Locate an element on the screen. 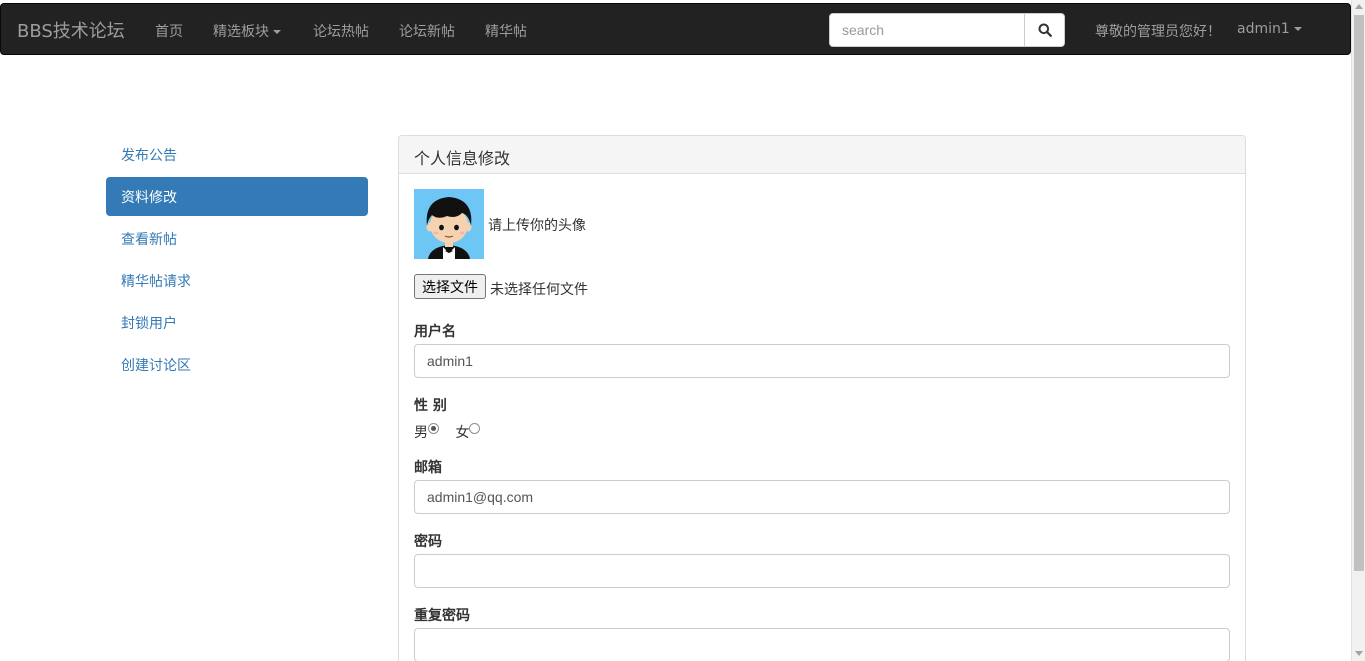  brand-logo: BBS技术论坛 is located at coordinates (71, 30).